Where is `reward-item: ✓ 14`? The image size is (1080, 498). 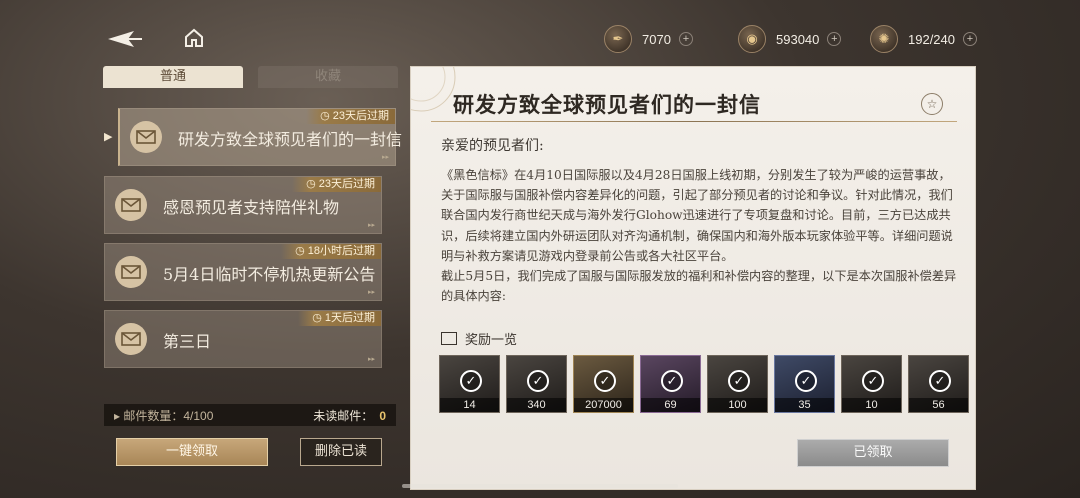
reward-item: ✓ 14 is located at coordinates (469, 384).